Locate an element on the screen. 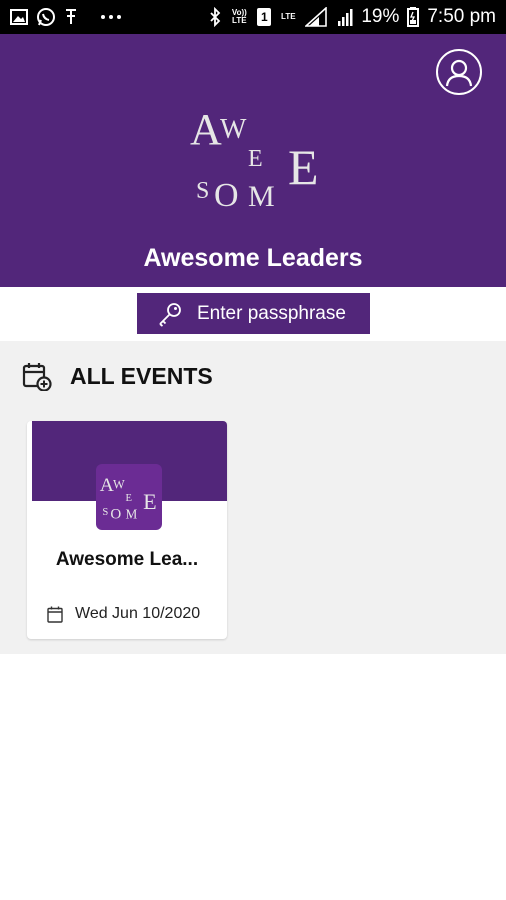 This screenshot has width=506, height=900. event-card-logo: A W E E S O M is located at coordinates (129, 497).